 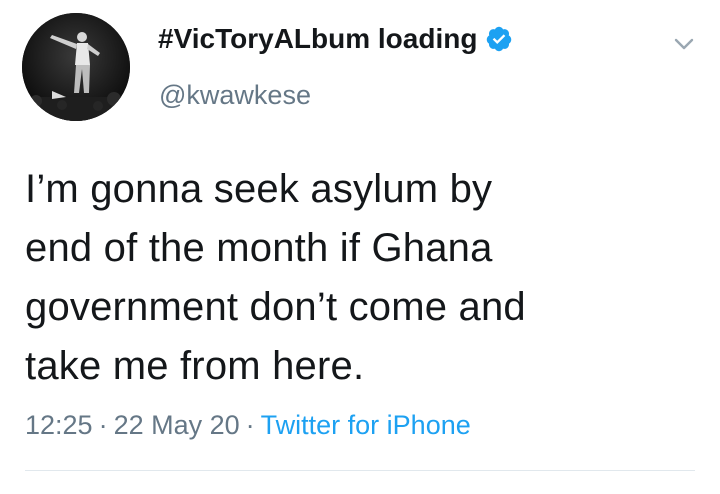 I want to click on verified-badge-icon, so click(x=499, y=39).